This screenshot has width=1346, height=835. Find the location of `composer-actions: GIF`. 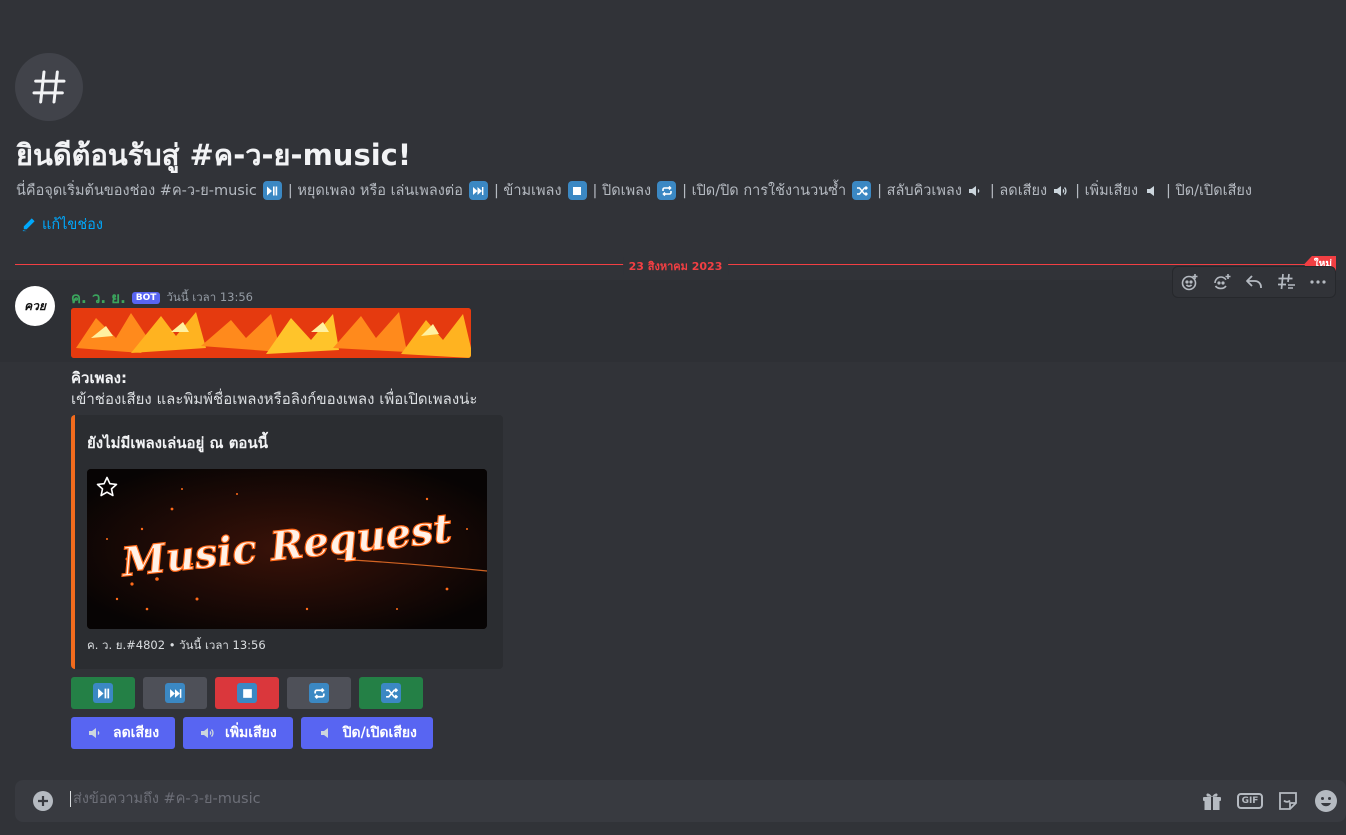

composer-actions: GIF is located at coordinates (1269, 801).